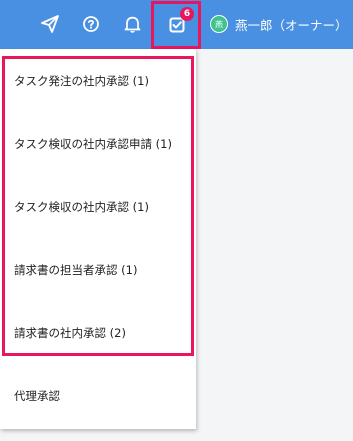  I want to click on user-menu: 燕 燕一郎（オーナー）, so click(279, 24).